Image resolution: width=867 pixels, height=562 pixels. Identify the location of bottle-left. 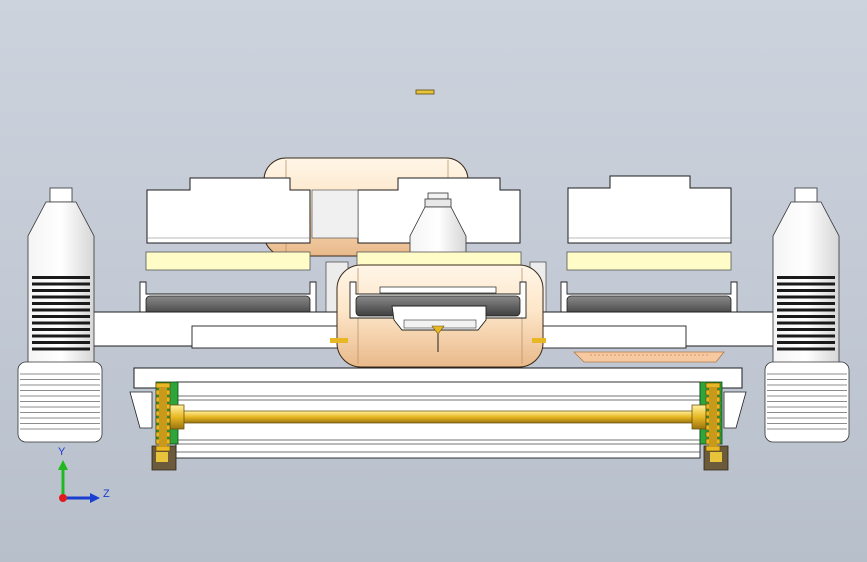
(61, 279).